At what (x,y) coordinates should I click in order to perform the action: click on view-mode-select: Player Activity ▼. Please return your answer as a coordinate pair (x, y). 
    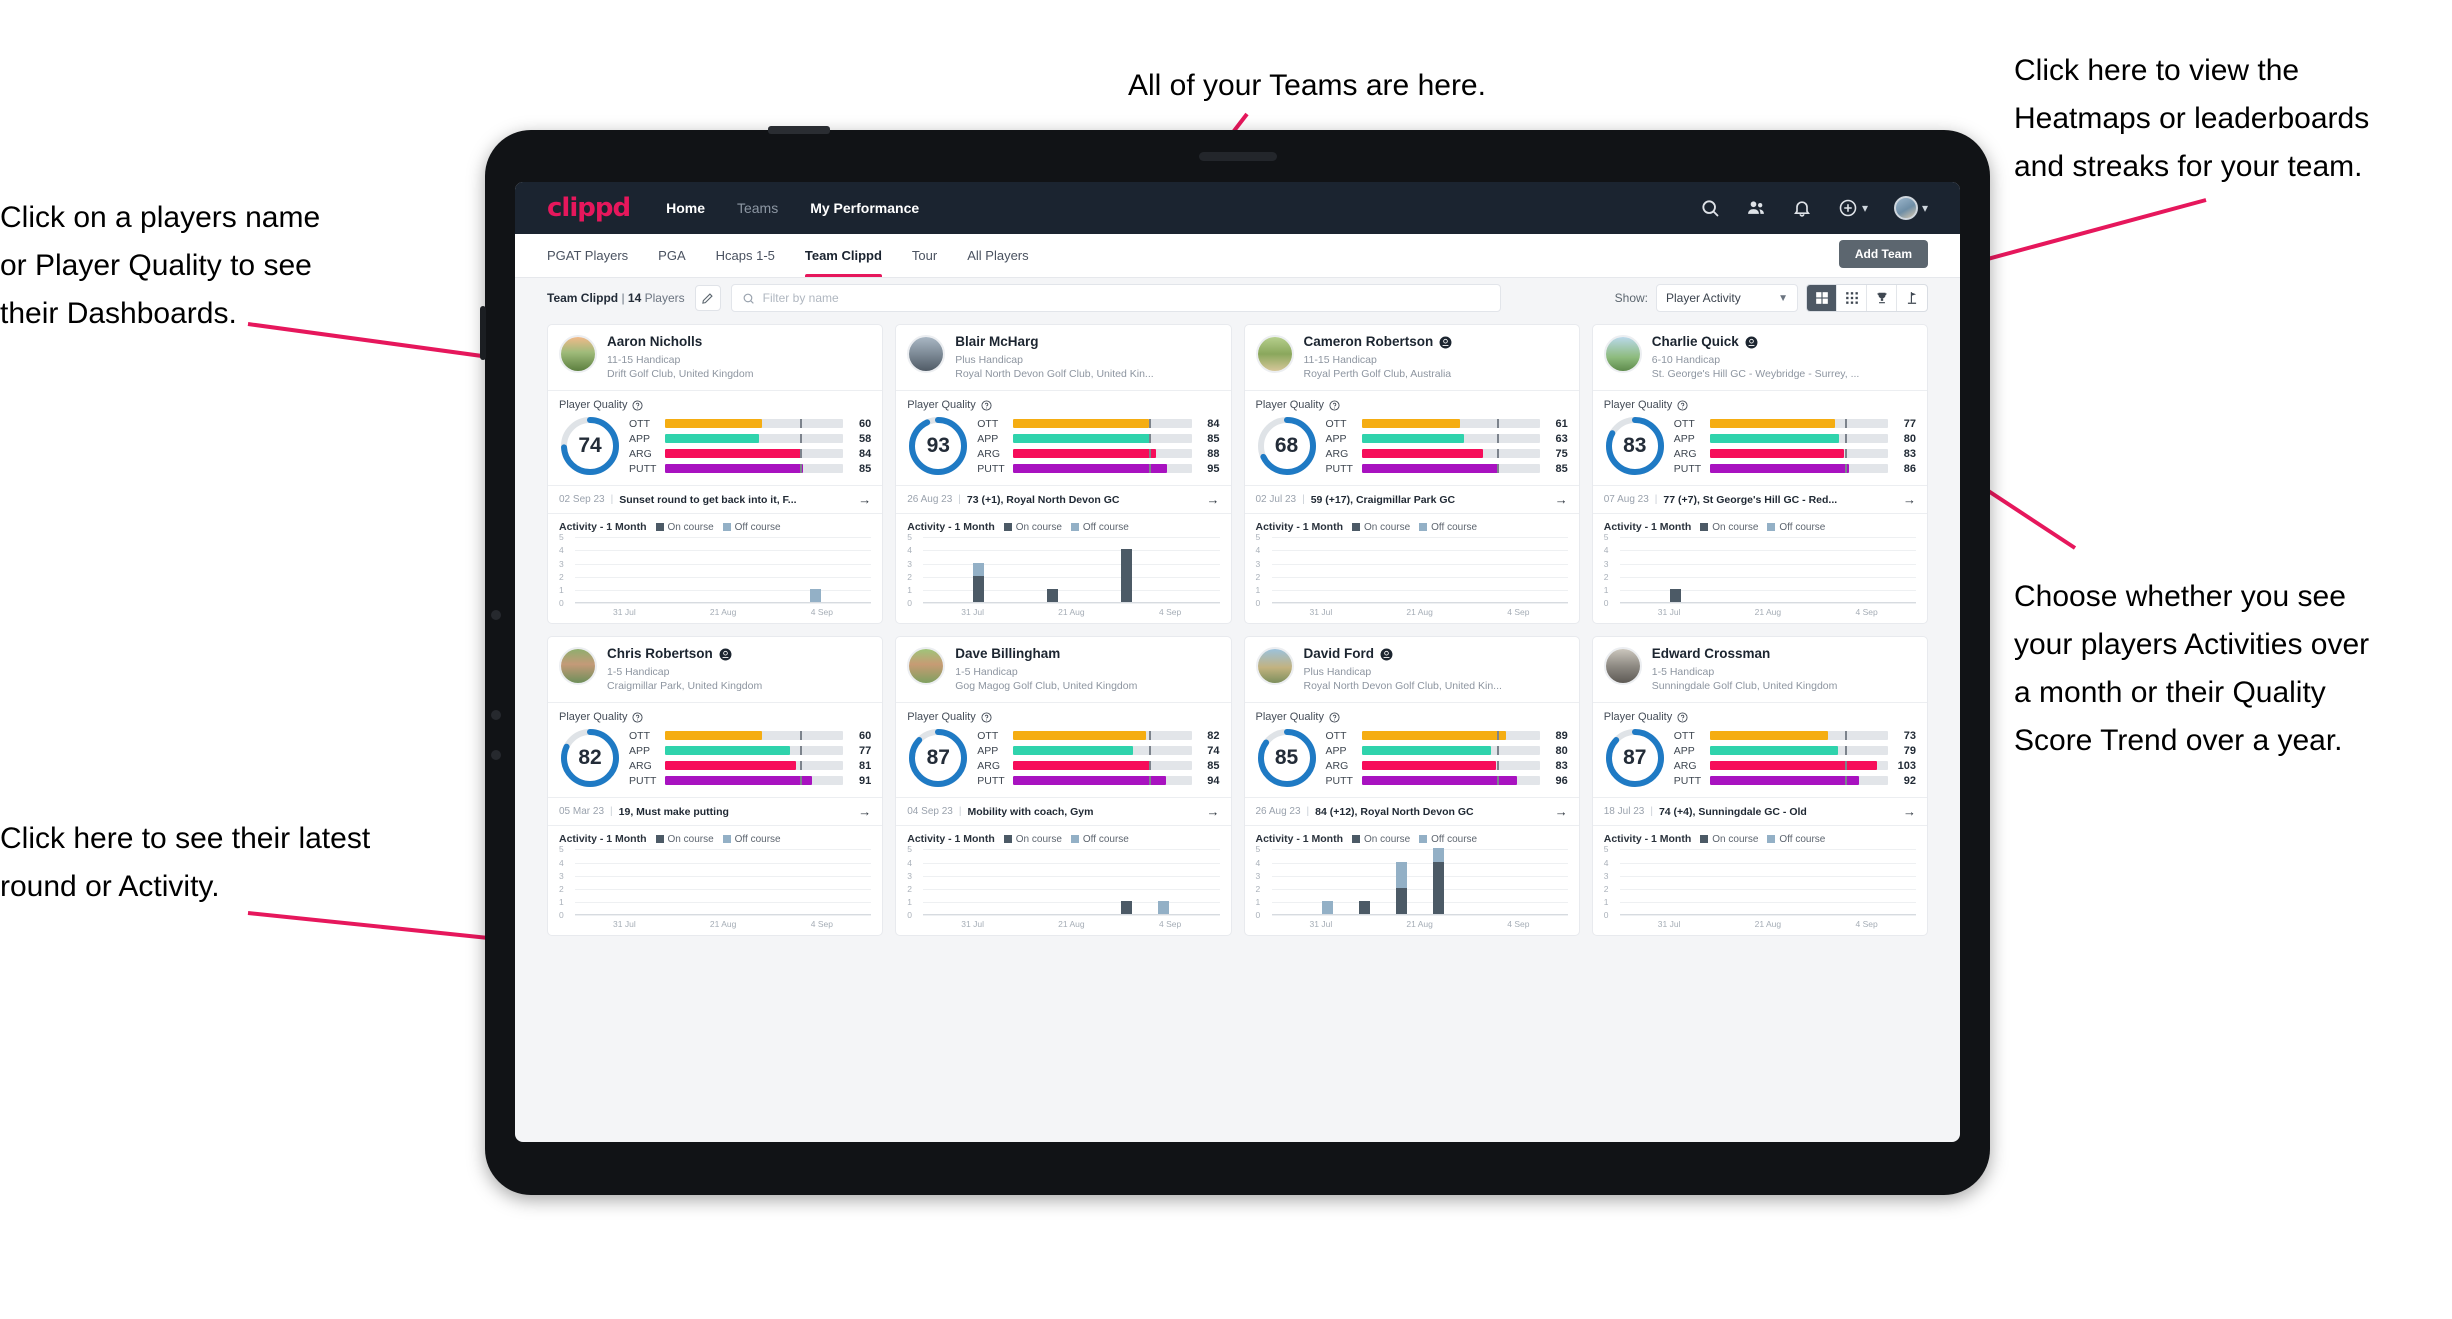
    Looking at the image, I should click on (1727, 298).